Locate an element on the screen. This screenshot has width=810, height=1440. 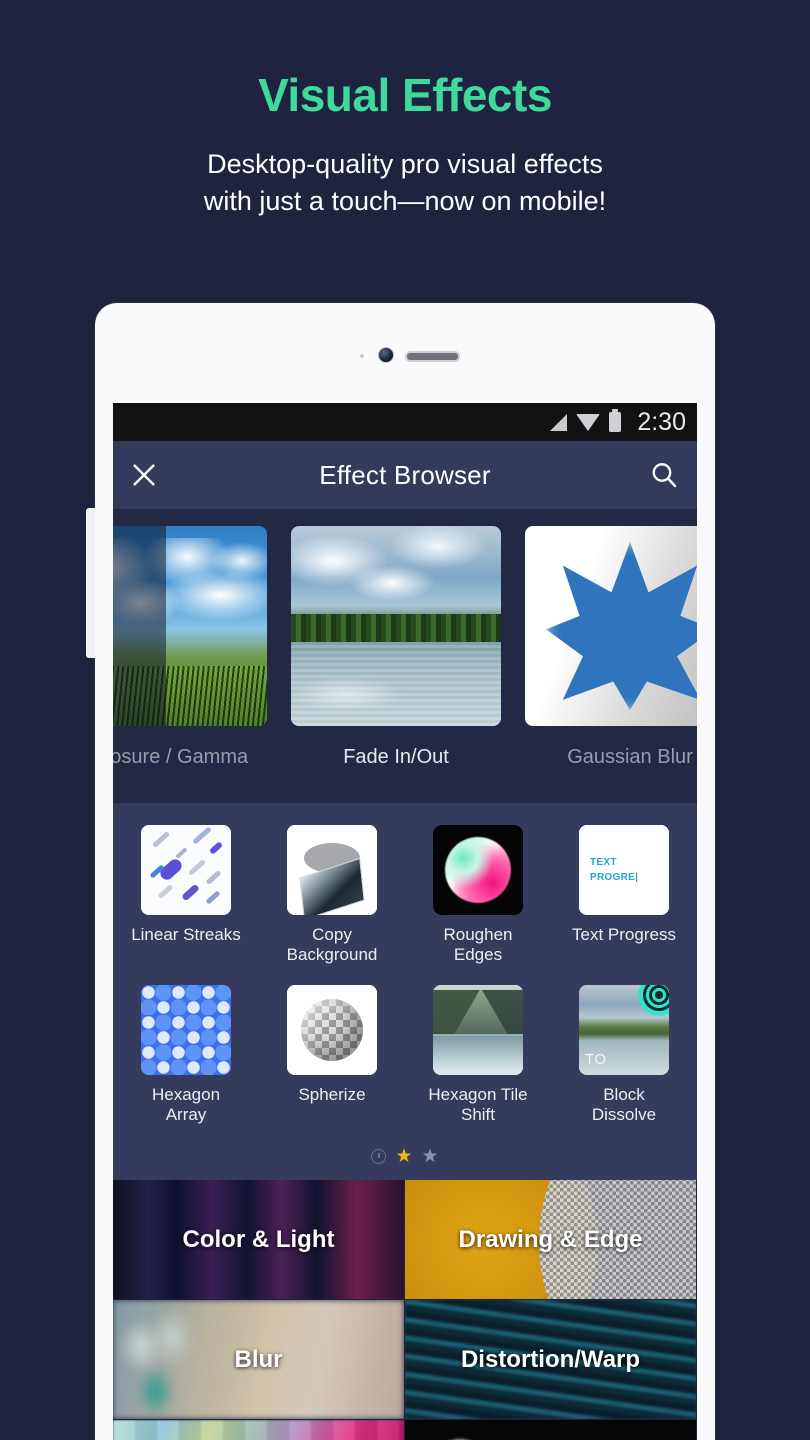
star-shape-icon is located at coordinates (621, 626).